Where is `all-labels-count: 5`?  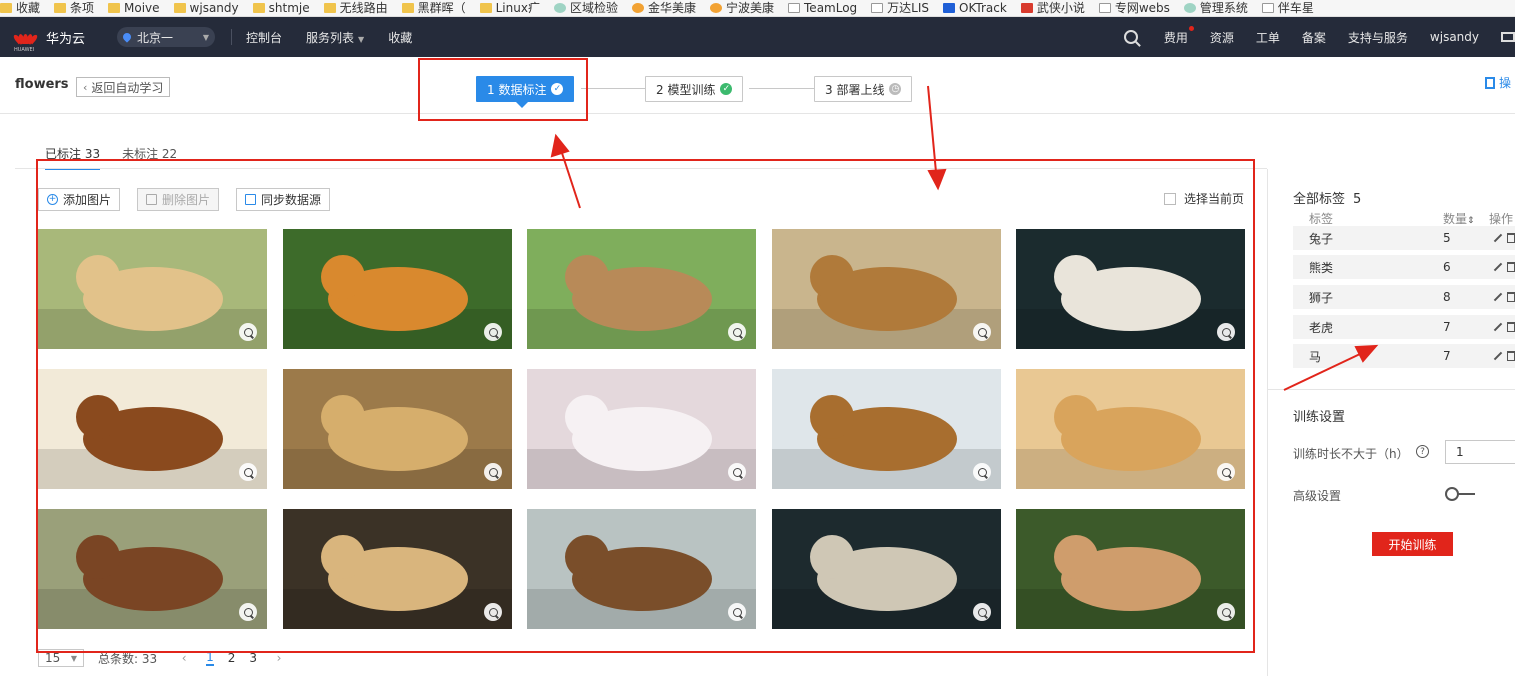
all-labels-count: 5 is located at coordinates (1357, 199).